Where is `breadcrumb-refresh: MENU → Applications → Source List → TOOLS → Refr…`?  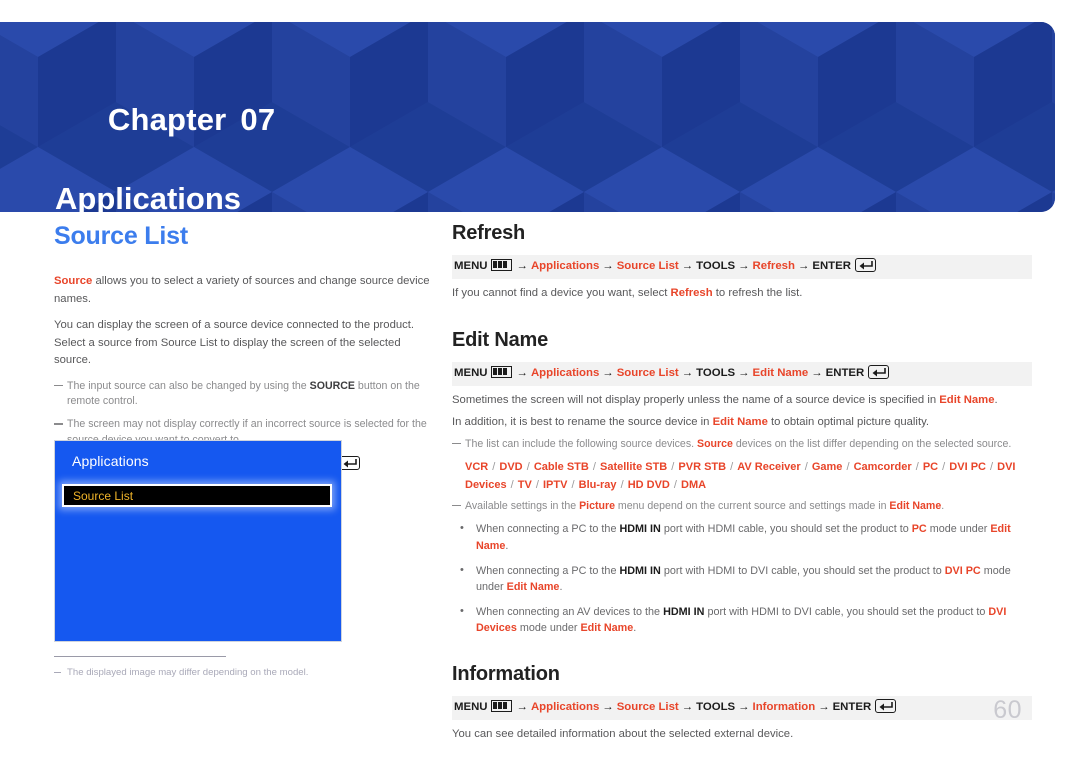
breadcrumb-refresh: MENU → Applications → Source List → TOOLS → Refr… is located at coordinates (742, 267).